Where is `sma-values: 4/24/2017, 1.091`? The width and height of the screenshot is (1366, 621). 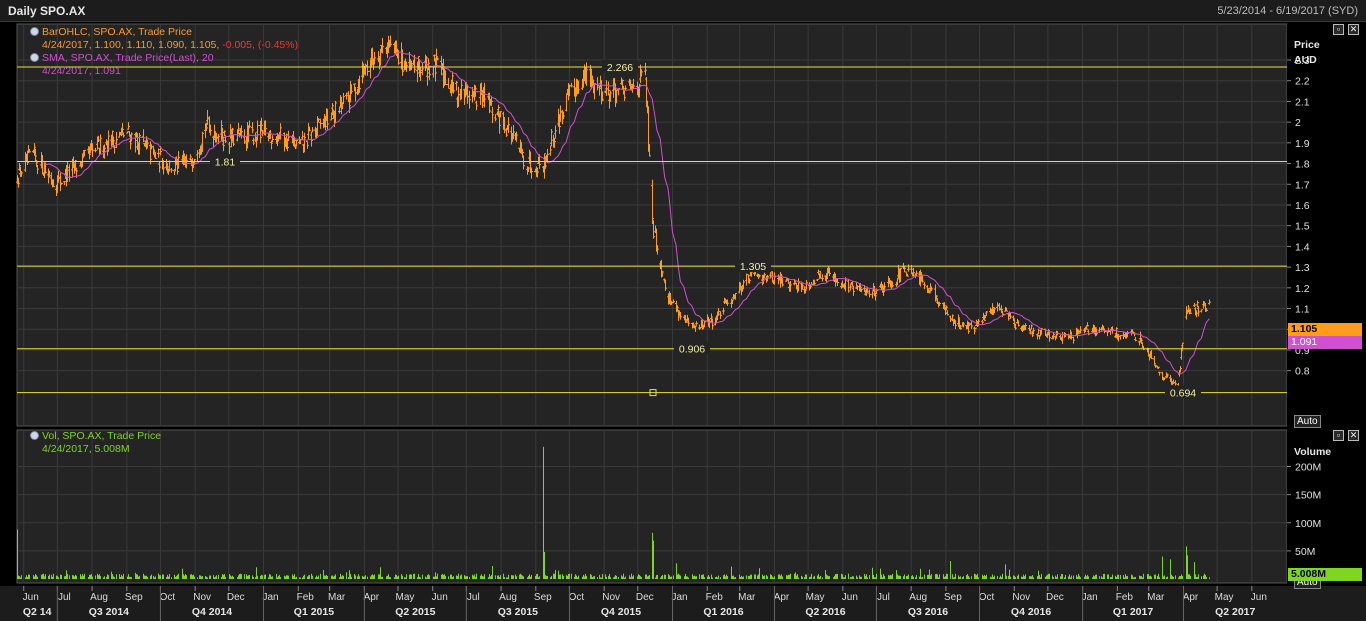
sma-values: 4/24/2017, 1.091 is located at coordinates (81, 71).